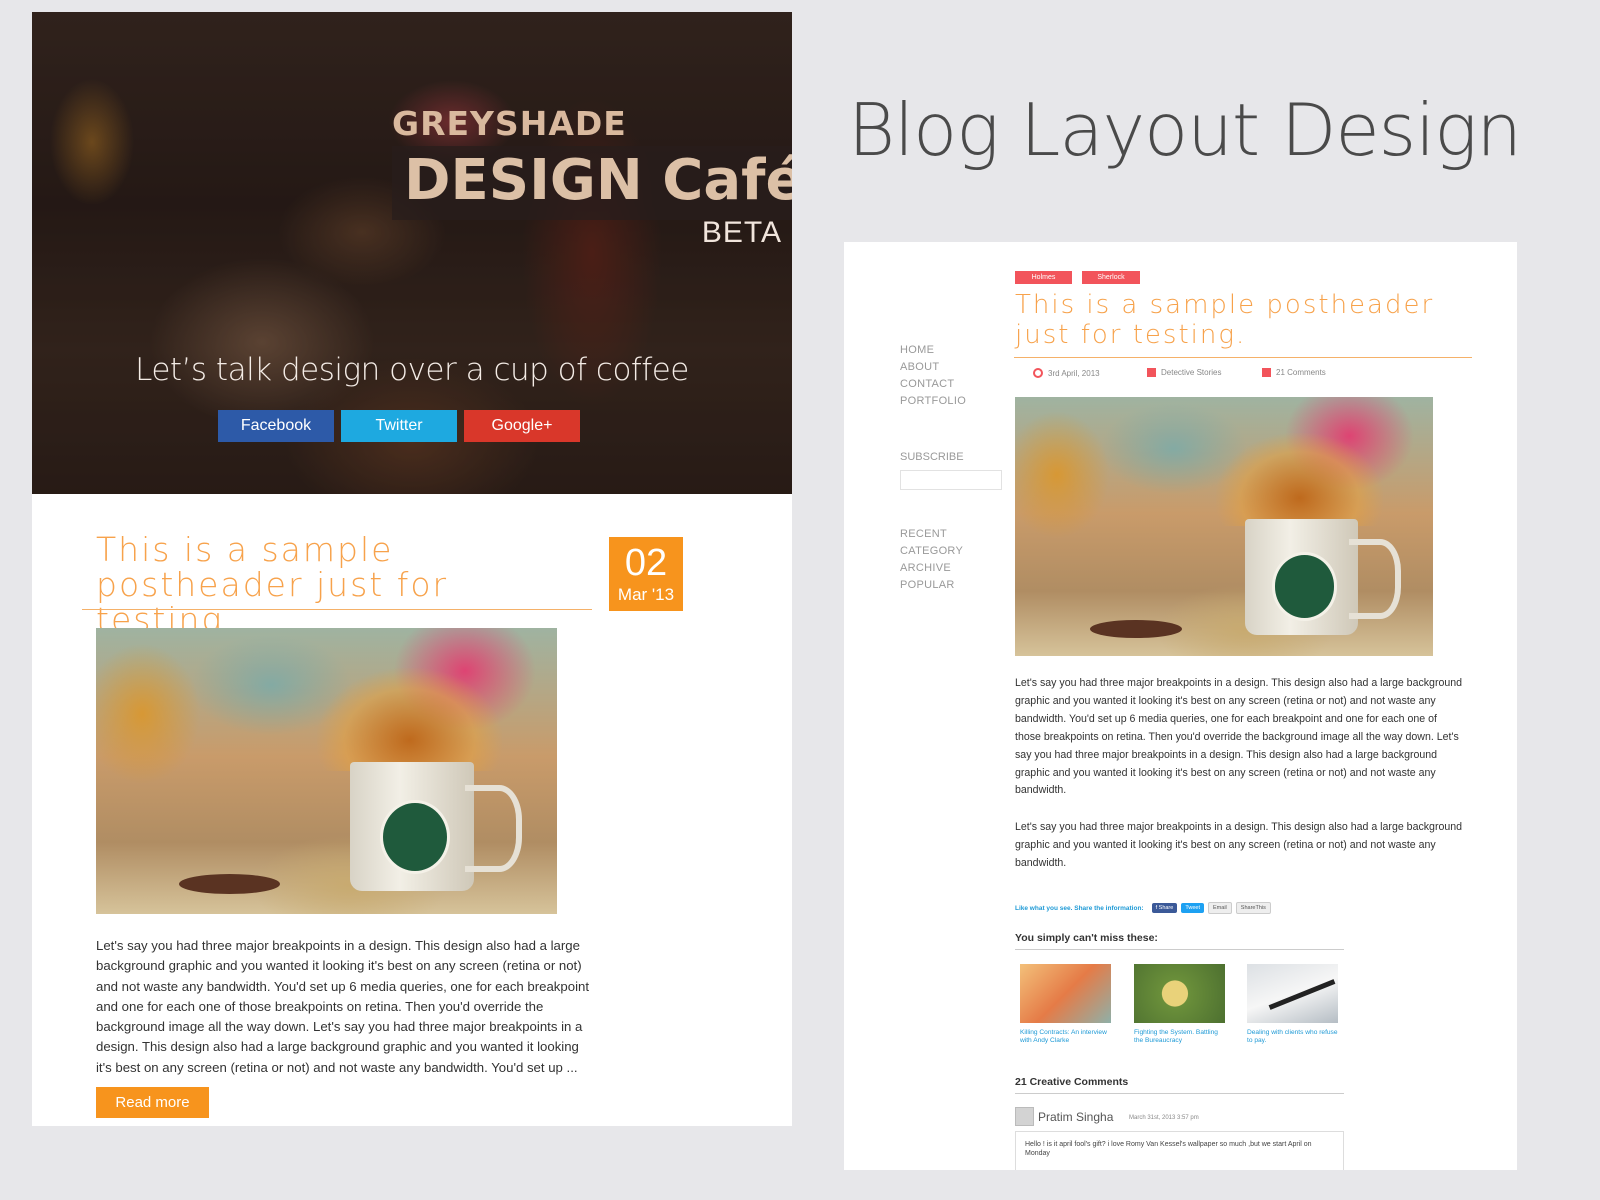  I want to click on comments-title: 21 Creative Comments, so click(1072, 1082).